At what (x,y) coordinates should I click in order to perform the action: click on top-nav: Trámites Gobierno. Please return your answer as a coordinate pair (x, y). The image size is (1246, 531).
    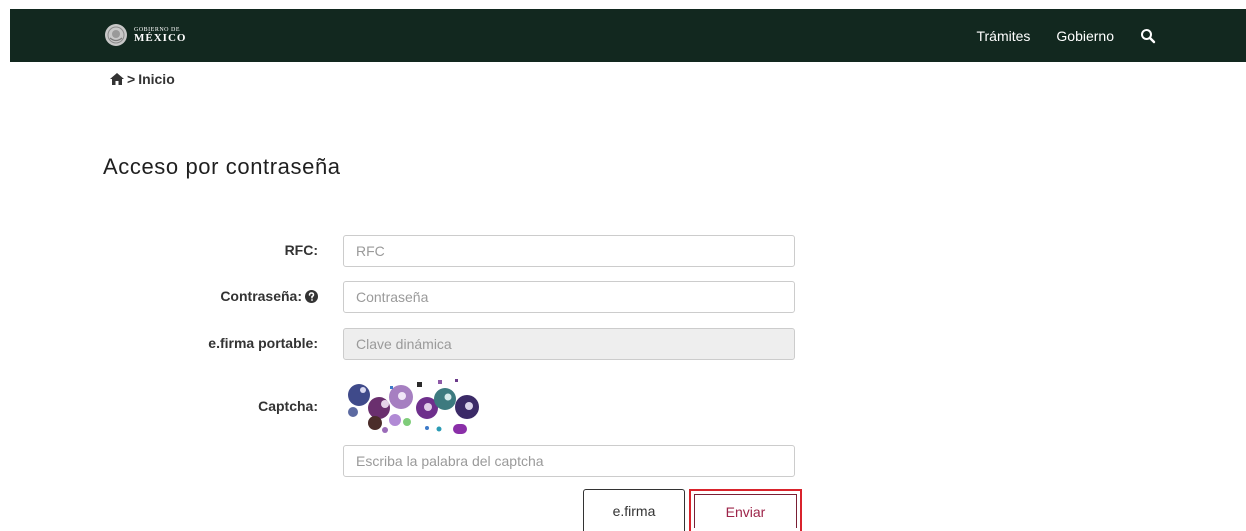
    Looking at the image, I should click on (1066, 35).